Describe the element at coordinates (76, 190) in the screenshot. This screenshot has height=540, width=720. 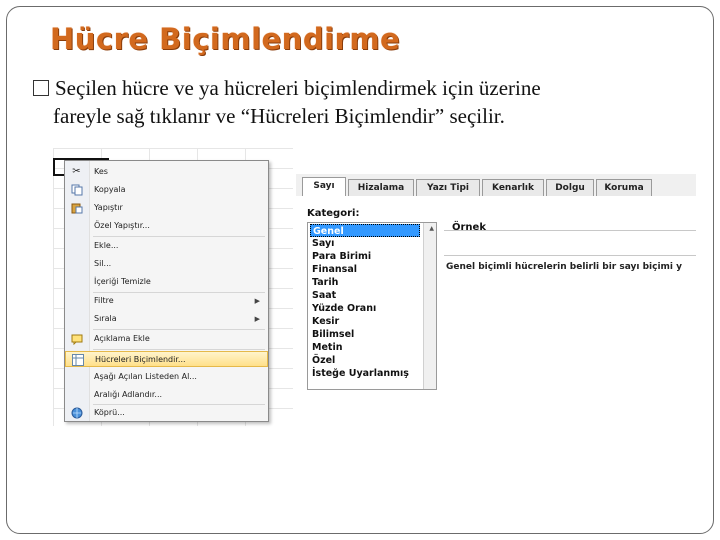
I see `copy-icon` at that location.